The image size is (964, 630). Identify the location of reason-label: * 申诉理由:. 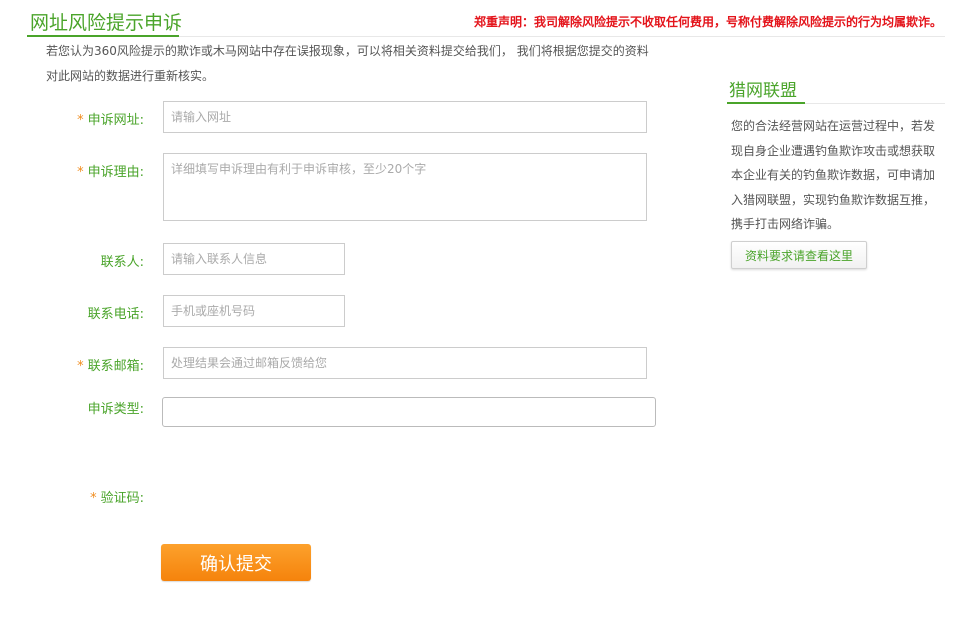
(94, 170).